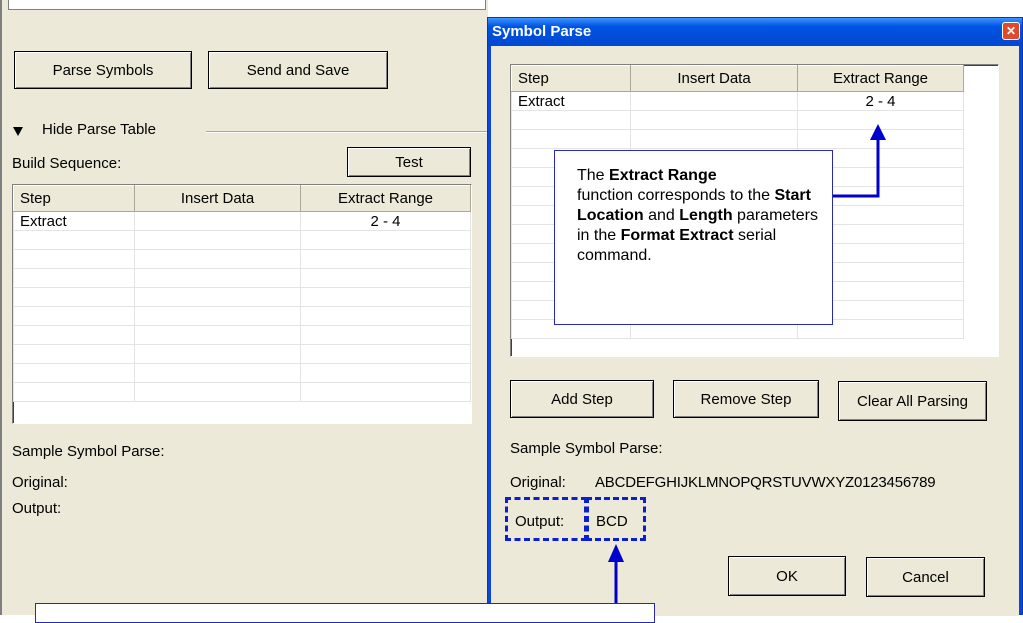 The image size is (1023, 623). I want to click on close-icon: ✕, so click(1011, 31).